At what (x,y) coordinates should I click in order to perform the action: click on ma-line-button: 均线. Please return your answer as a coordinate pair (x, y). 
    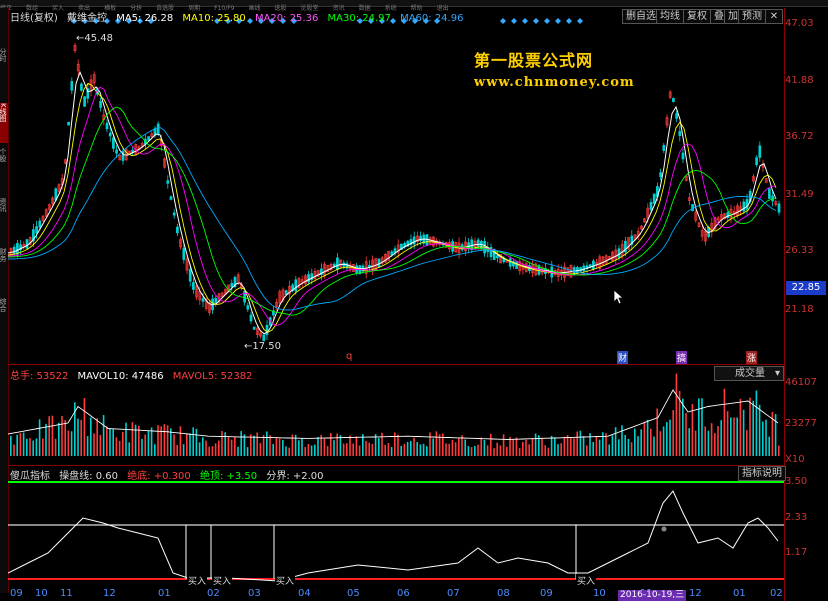
    Looking at the image, I should click on (670, 16).